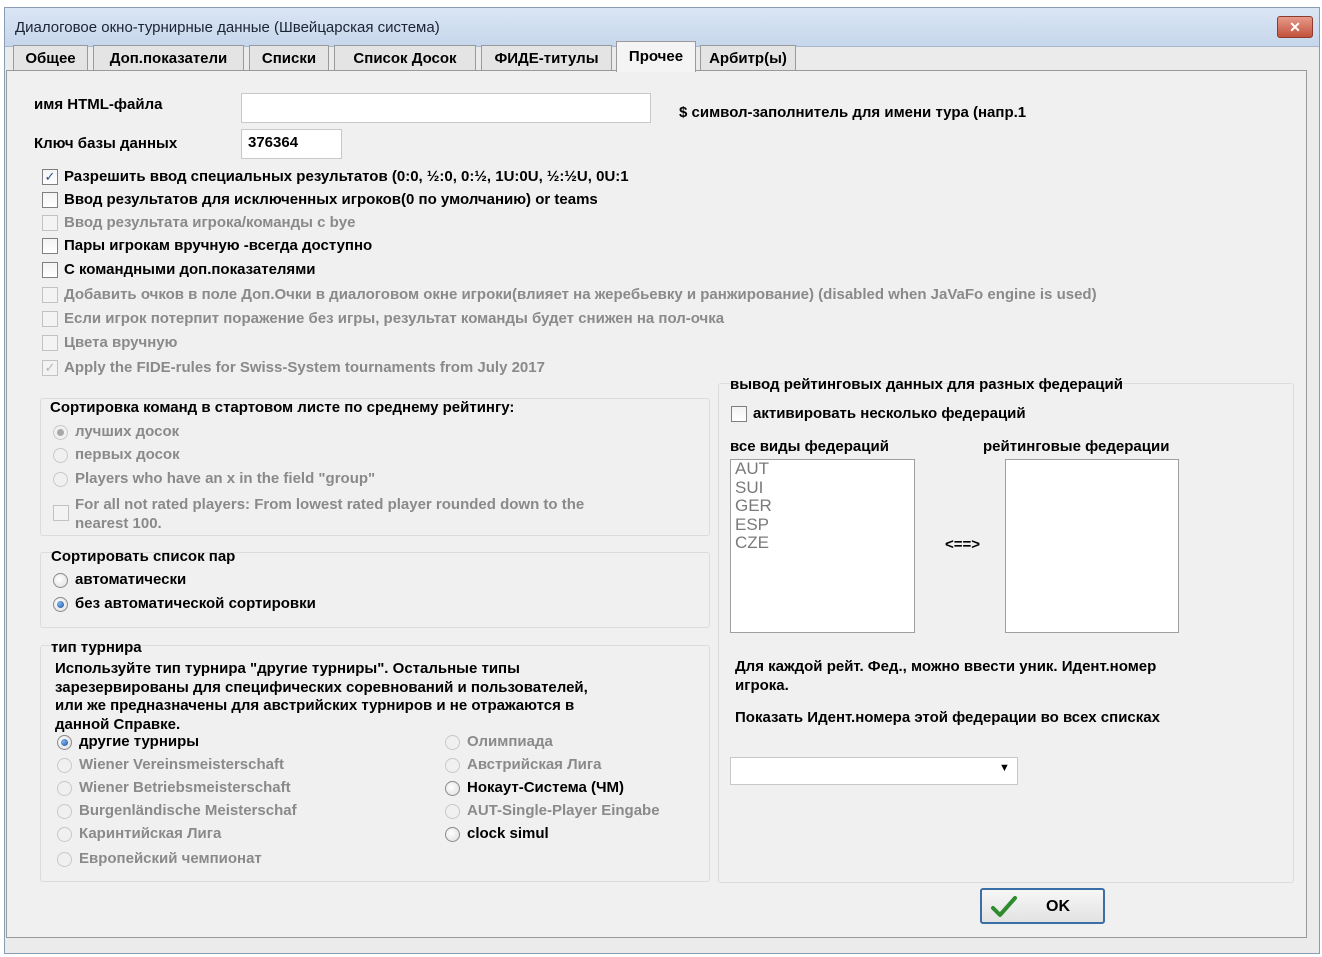 The height and width of the screenshot is (957, 1322). I want to click on pair-sort-auto-label: автоматически, so click(131, 579).